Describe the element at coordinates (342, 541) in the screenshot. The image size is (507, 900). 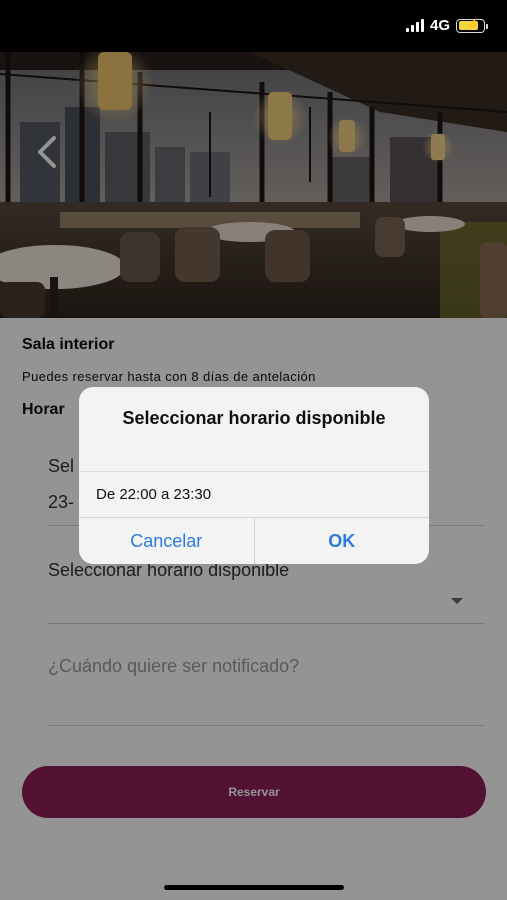
I see `ok-button: OK` at that location.